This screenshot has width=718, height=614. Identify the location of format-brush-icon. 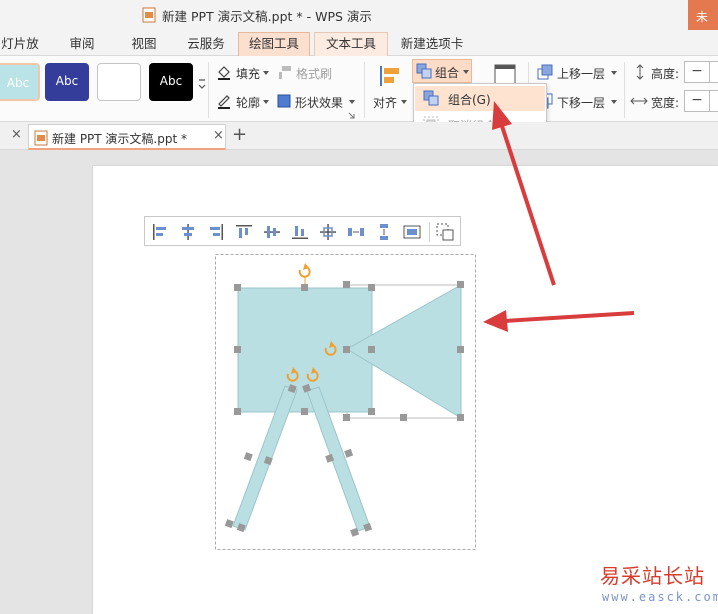
(284, 72).